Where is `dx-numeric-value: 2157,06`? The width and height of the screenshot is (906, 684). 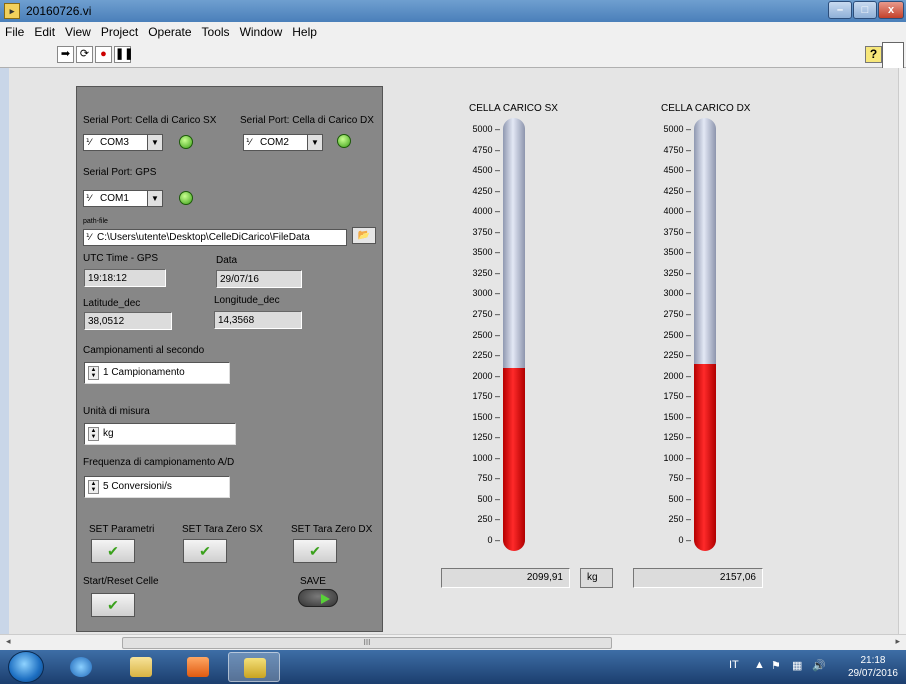
dx-numeric-value: 2157,06 is located at coordinates (698, 578).